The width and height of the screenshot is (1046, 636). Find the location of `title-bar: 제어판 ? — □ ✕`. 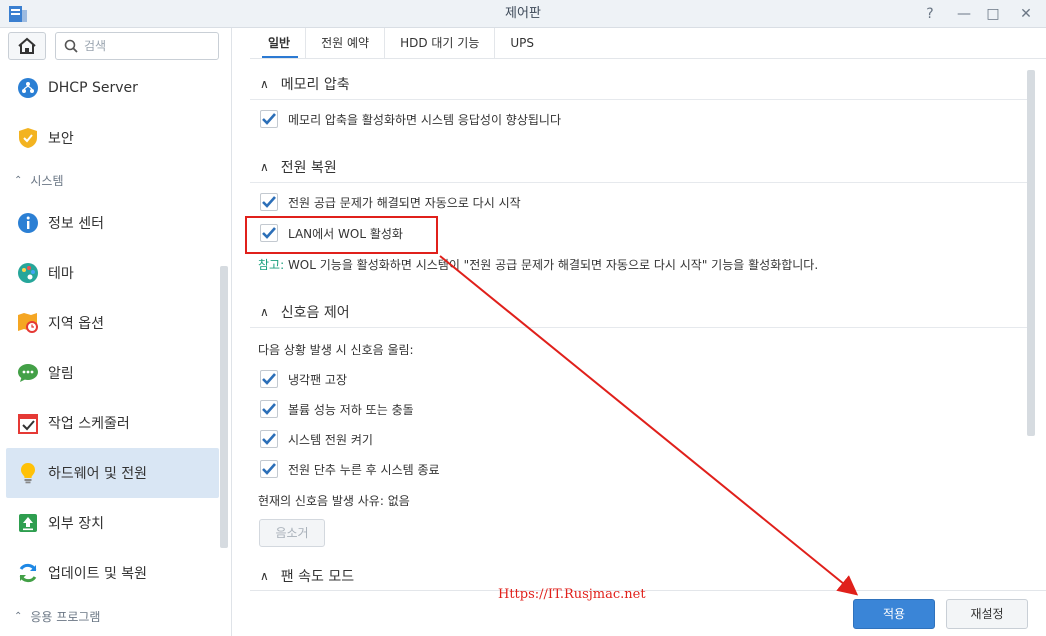

title-bar: 제어판 ? — □ ✕ is located at coordinates (523, 14).